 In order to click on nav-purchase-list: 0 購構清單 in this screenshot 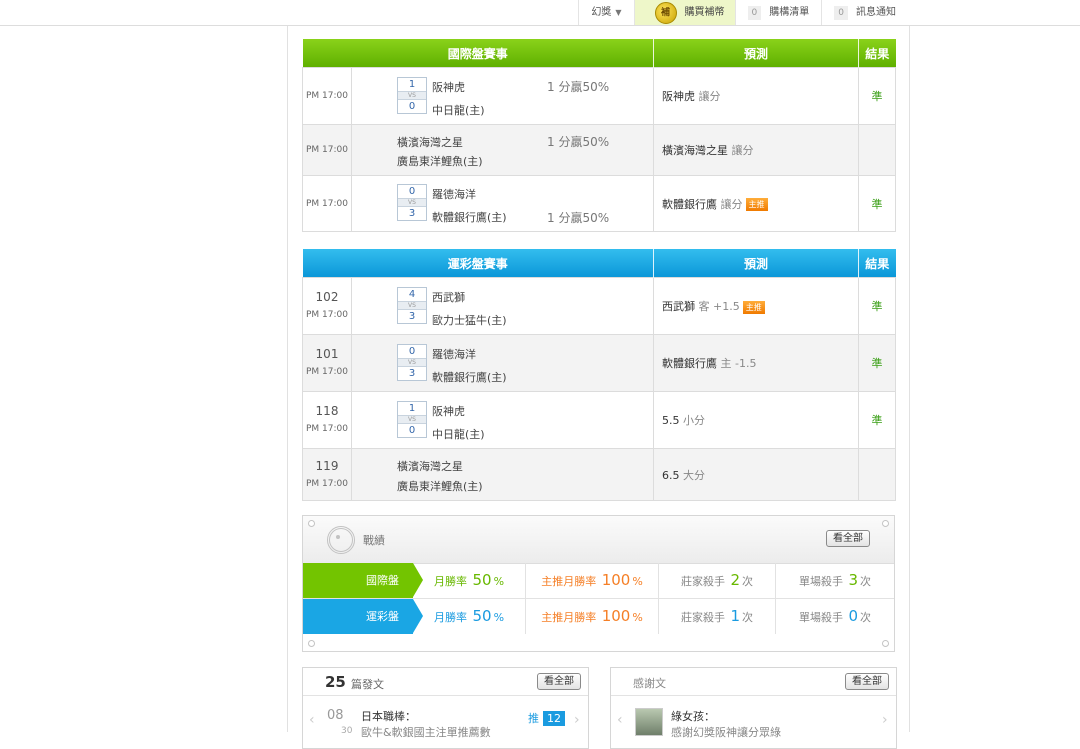, I will do `click(778, 12)`.